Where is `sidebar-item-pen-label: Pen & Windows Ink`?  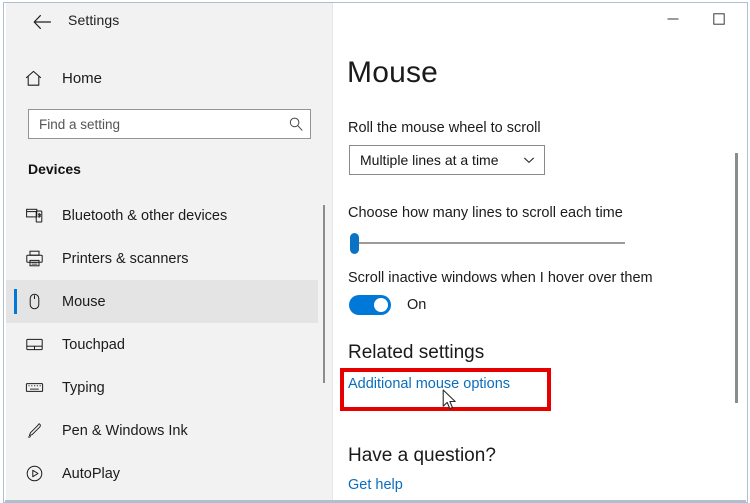 sidebar-item-pen-label: Pen & Windows Ink is located at coordinates (125, 430).